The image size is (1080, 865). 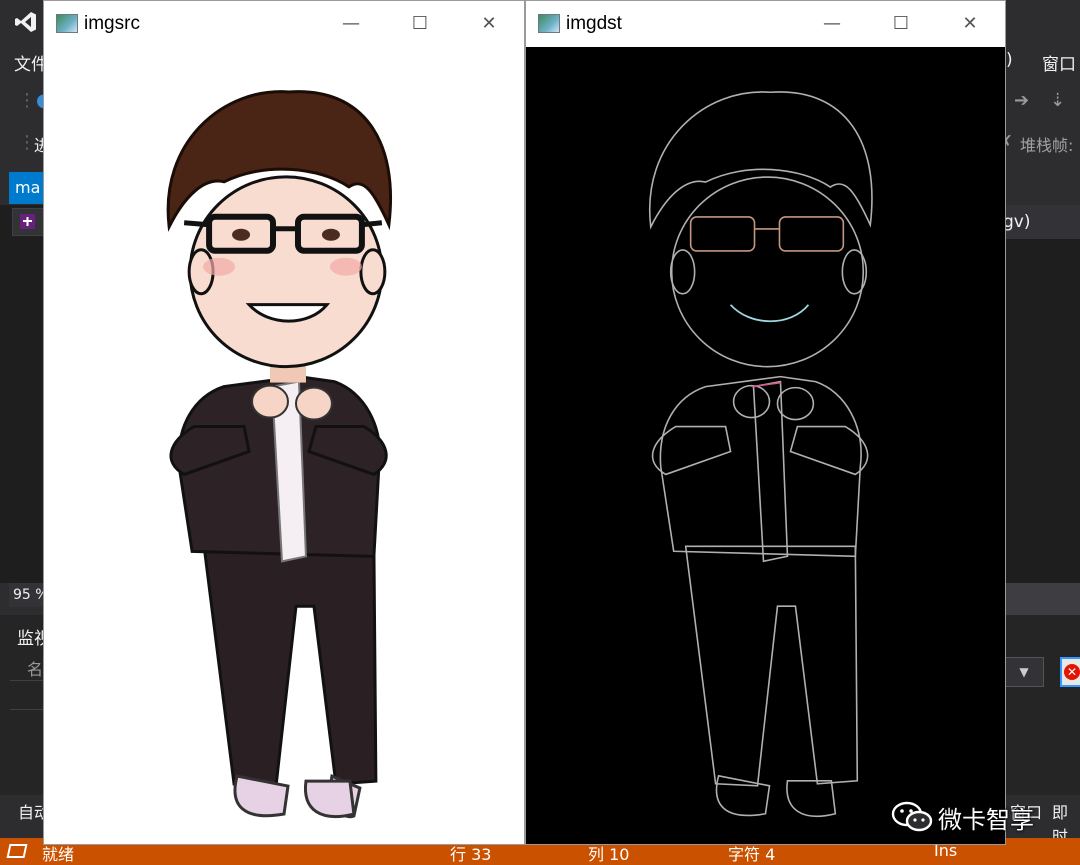 I want to click on error-x-icon: ✕, so click(x=1072, y=672).